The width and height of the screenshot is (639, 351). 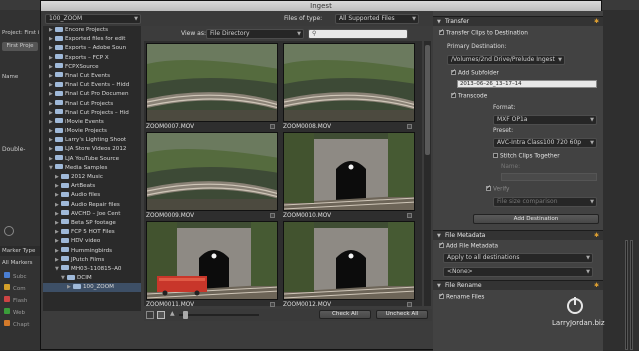 I want to click on folder-tree-item: ▶ Final Cut Events – Hidd, so click(x=92, y=85).